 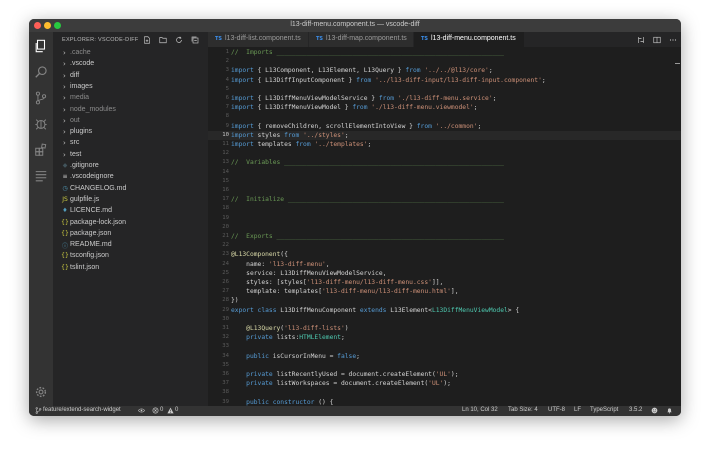 What do you see at coordinates (163, 40) in the screenshot?
I see `new-folder-icon` at bounding box center [163, 40].